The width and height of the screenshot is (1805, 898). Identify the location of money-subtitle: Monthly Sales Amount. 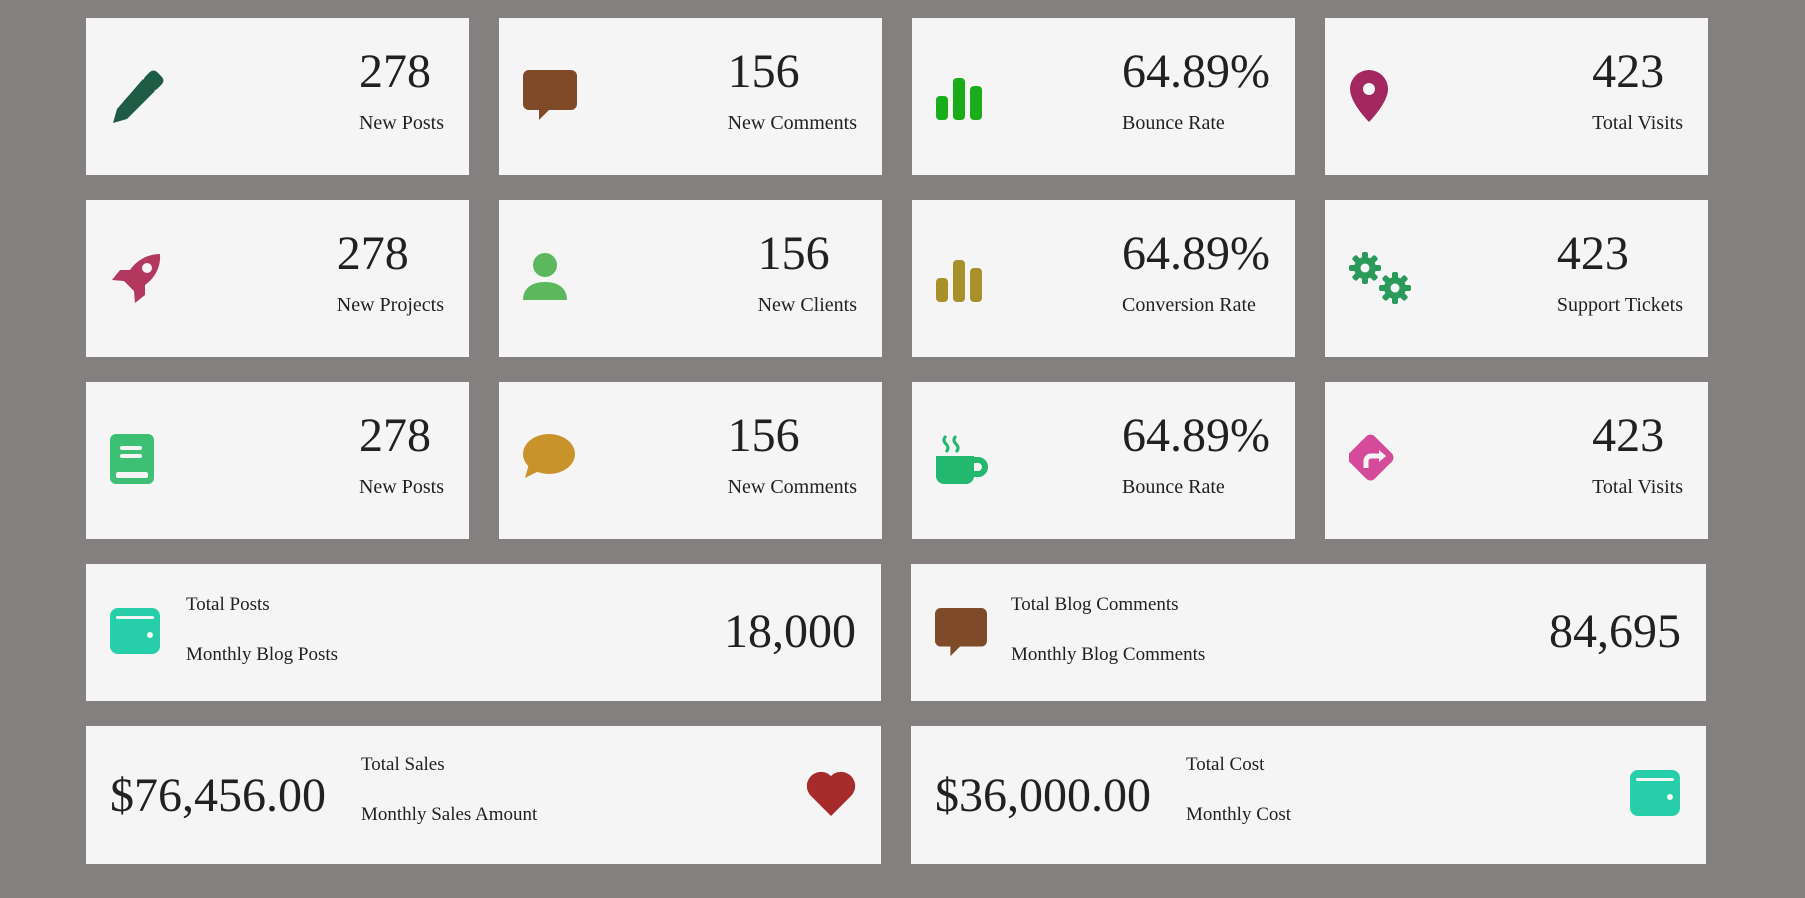
(449, 814).